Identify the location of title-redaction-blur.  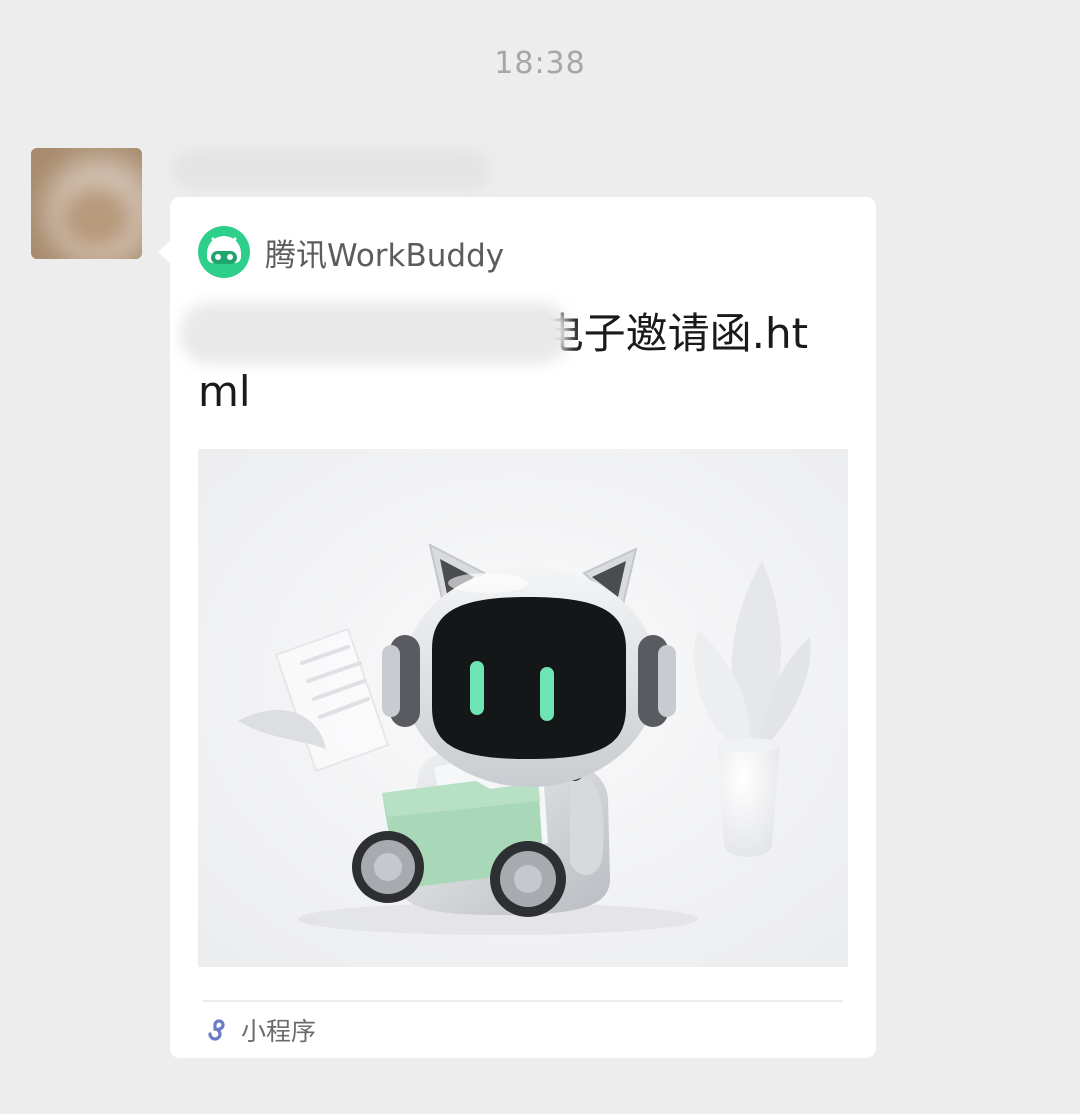
(375, 333).